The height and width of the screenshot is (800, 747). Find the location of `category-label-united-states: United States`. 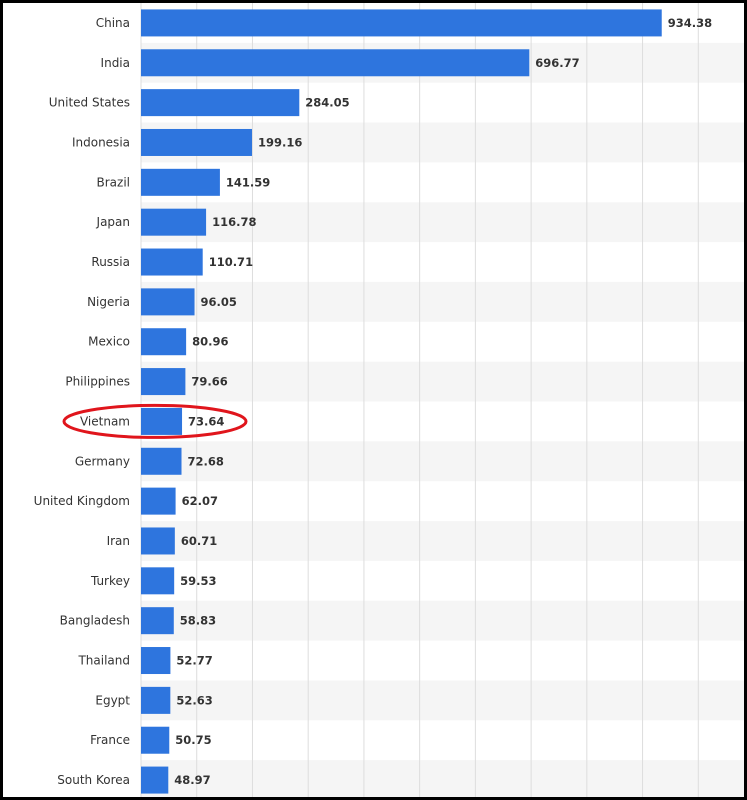

category-label-united-states: United States is located at coordinates (89, 103).